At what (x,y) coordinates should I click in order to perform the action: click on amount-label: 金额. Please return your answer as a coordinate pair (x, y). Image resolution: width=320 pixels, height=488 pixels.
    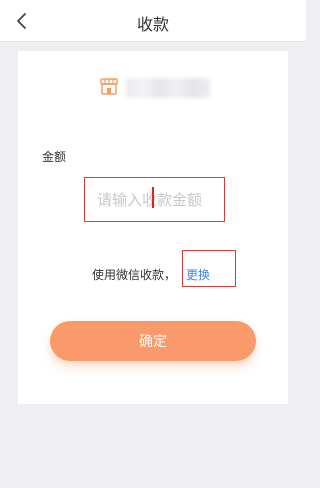
    Looking at the image, I should click on (54, 157).